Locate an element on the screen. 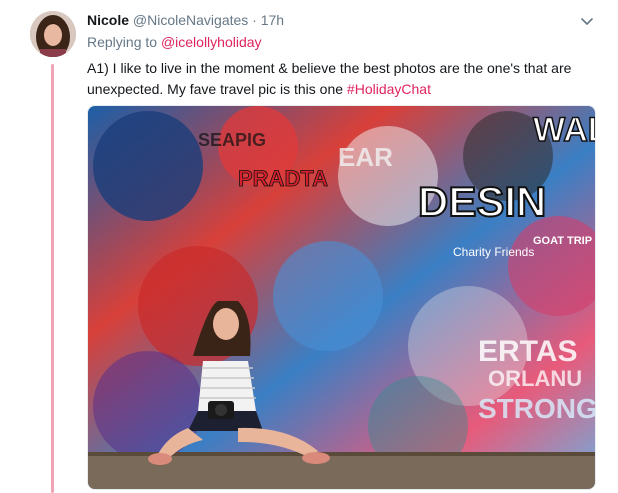 Image resolution: width=618 pixels, height=493 pixels. graffiti-word: EAR is located at coordinates (365, 157).